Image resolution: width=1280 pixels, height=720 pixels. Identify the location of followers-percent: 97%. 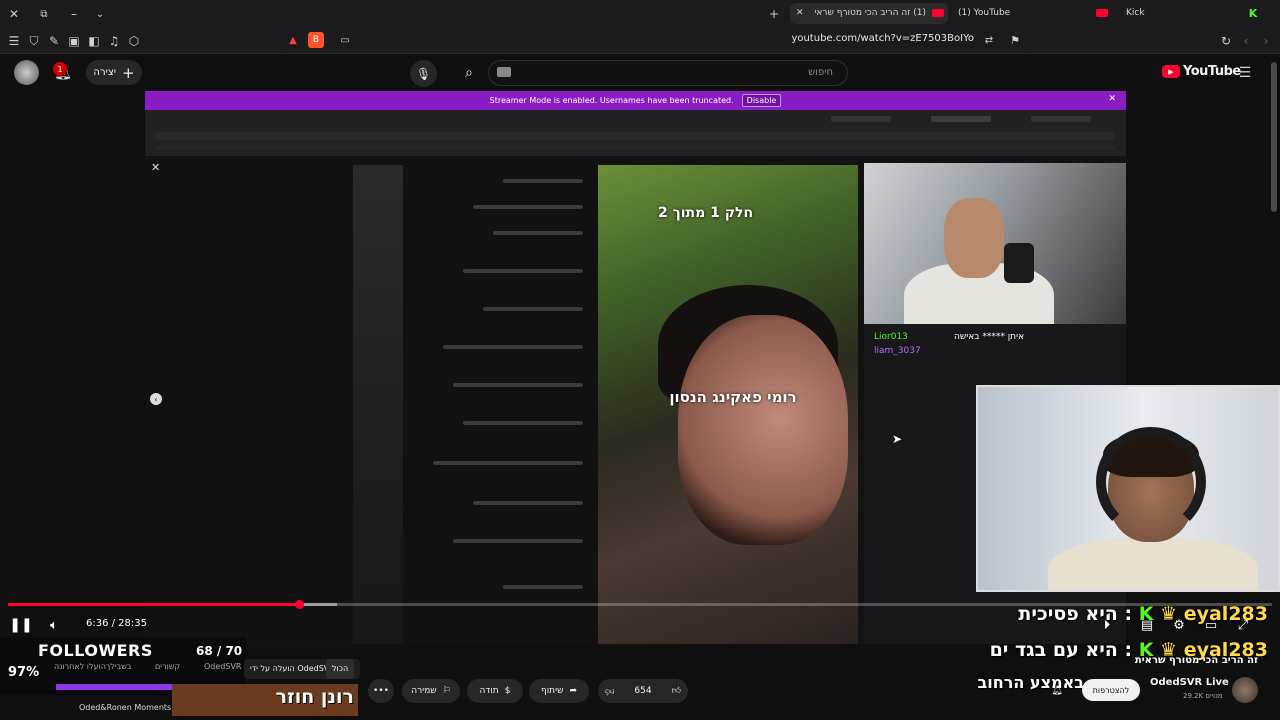
(24, 672).